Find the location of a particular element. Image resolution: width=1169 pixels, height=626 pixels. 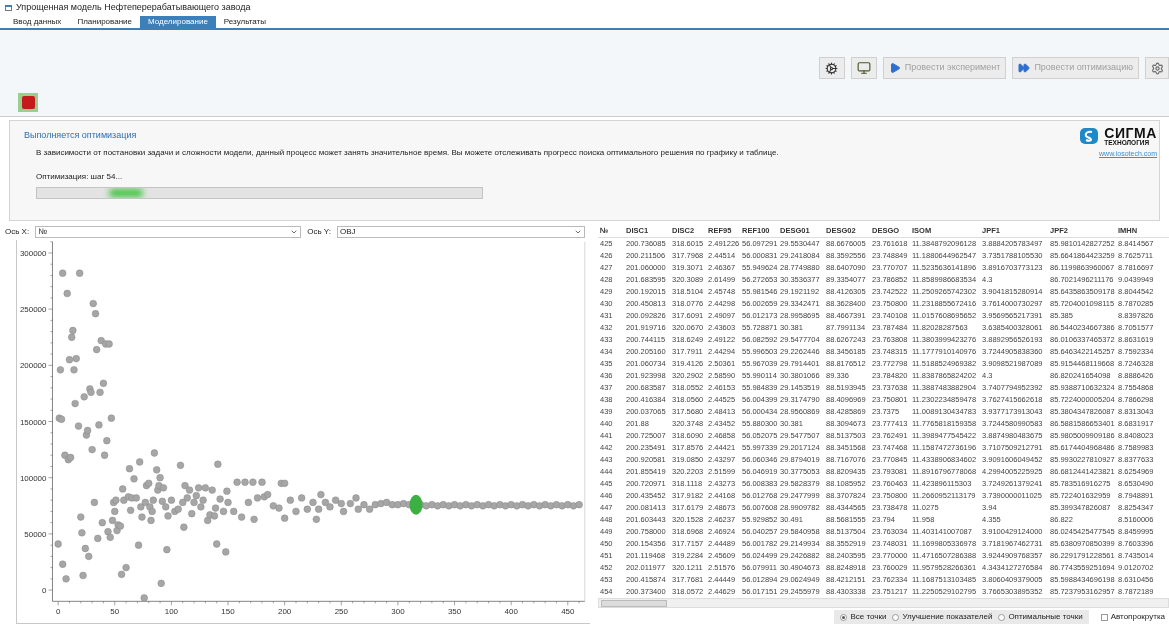

stop-icon is located at coordinates (28, 102).